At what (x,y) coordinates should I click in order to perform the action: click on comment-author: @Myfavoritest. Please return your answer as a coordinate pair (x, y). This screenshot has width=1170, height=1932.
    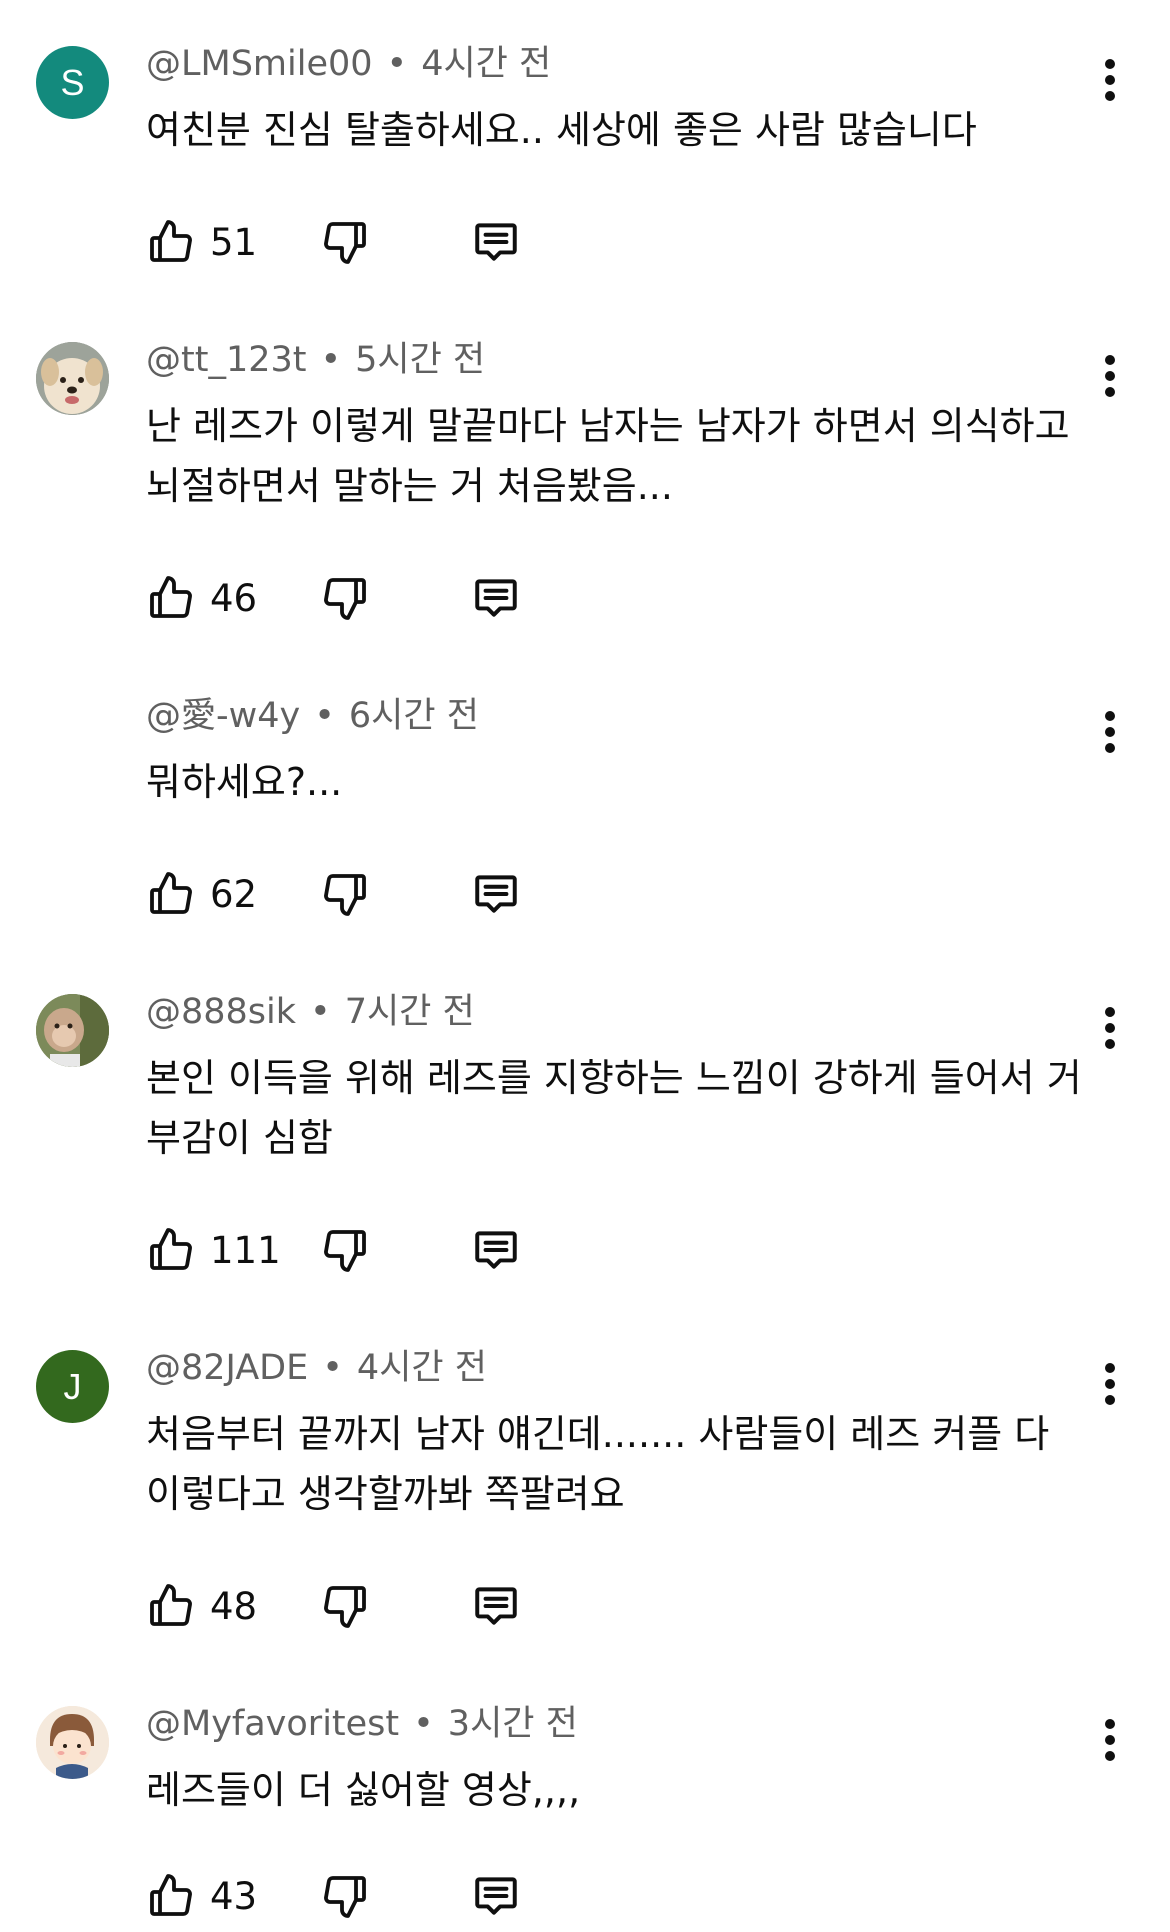
    Looking at the image, I should click on (272, 1724).